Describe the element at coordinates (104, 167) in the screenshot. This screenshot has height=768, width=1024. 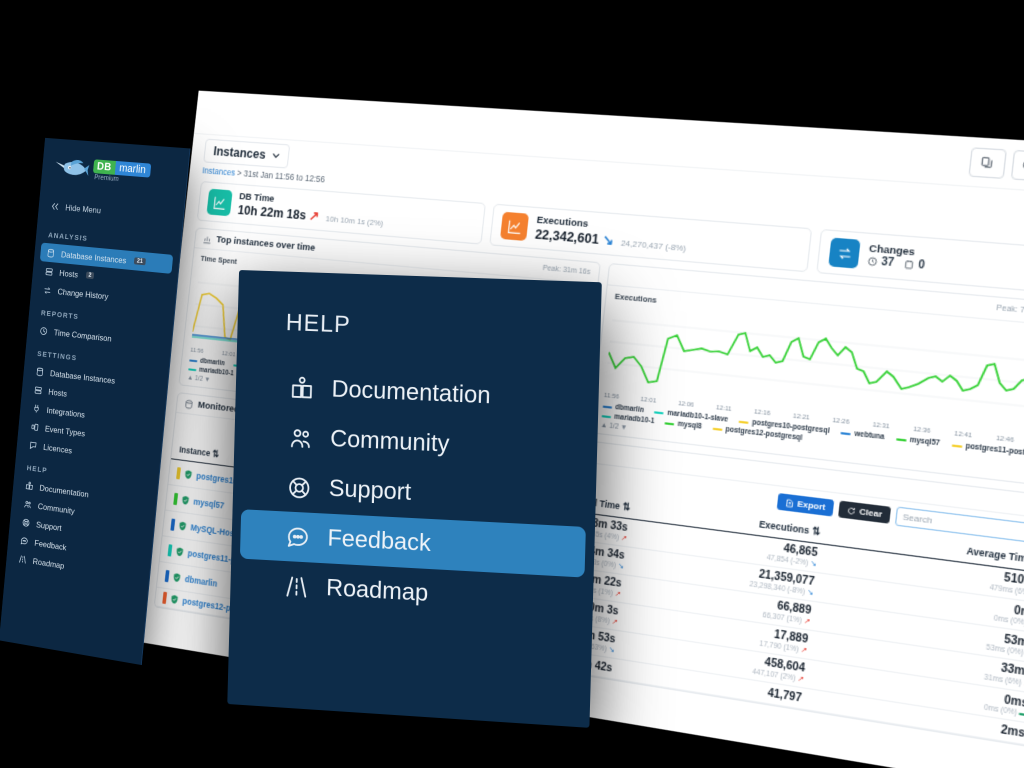
I see `logo-db: DB` at that location.